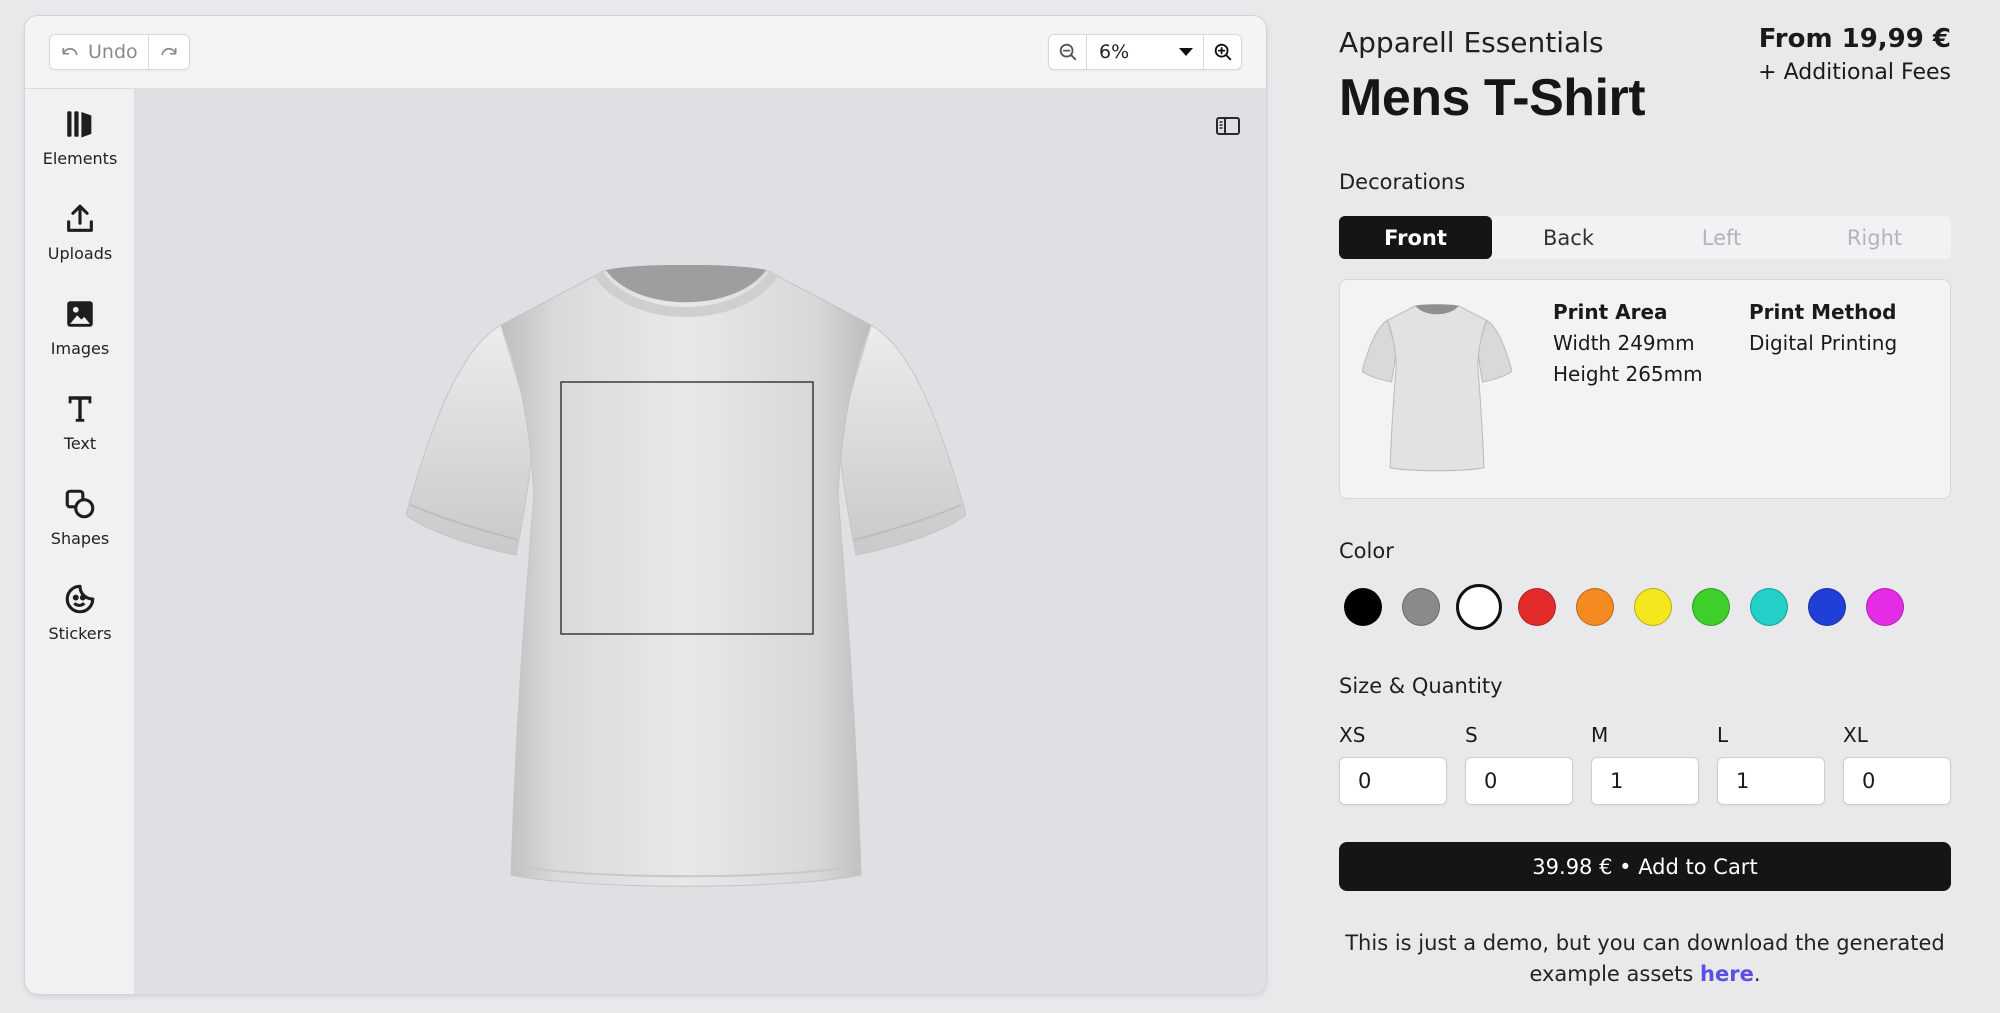 The height and width of the screenshot is (1013, 2000). Describe the element at coordinates (80, 633) in the screenshot. I see `sidebar-item-label: Stickers` at that location.